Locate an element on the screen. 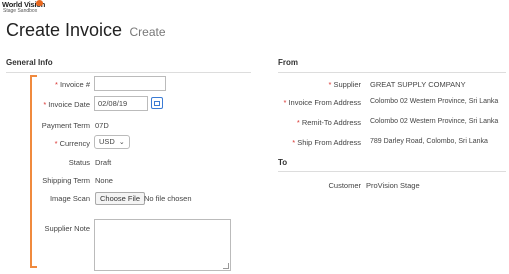  ship-from-address-value: 789 Darley Road, Colombo, Sri Lanka is located at coordinates (429, 141).